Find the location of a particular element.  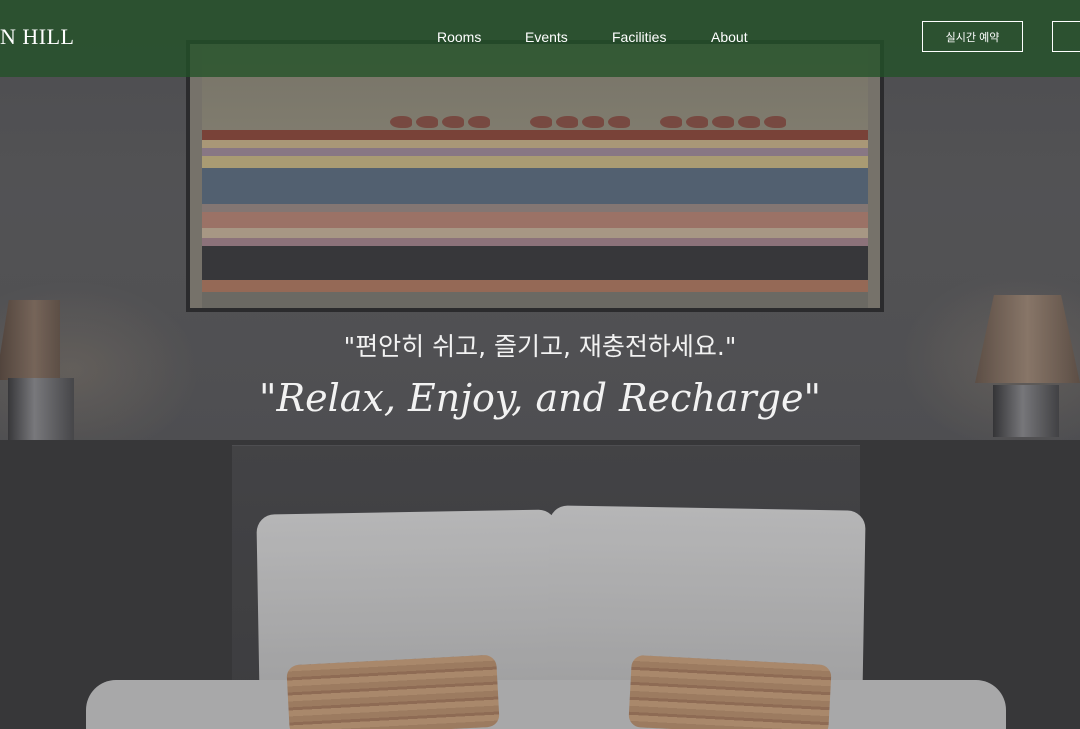

nav-link-about: About is located at coordinates (729, 37).